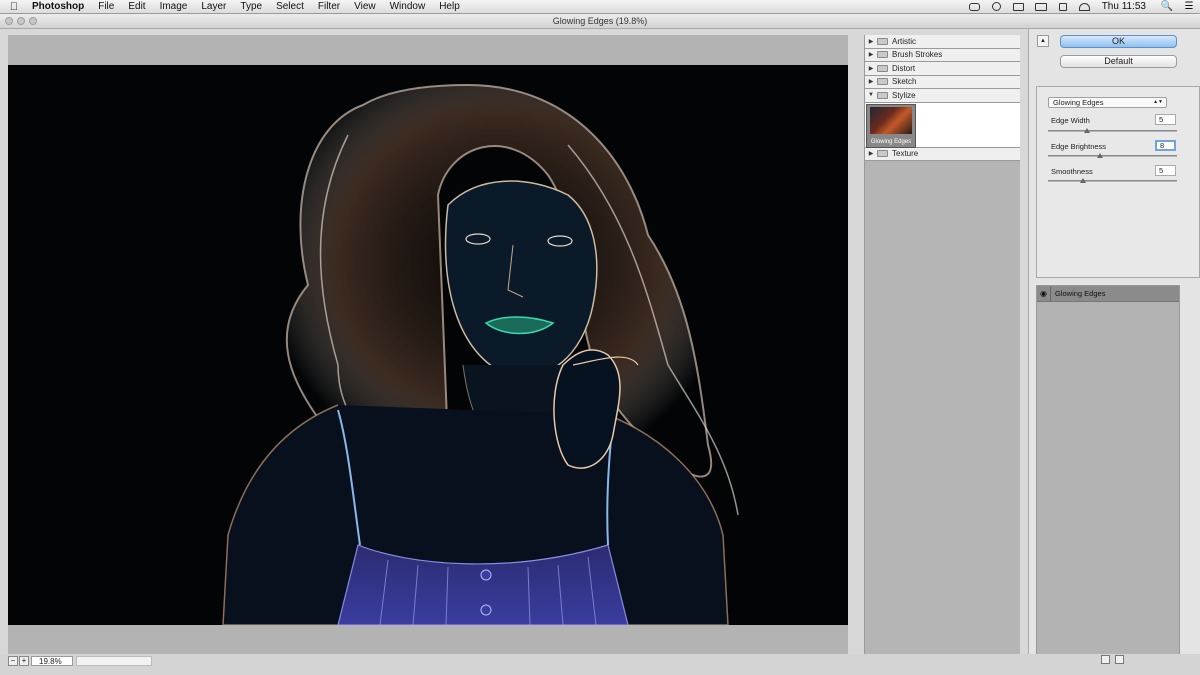 This screenshot has height=675, width=1200. Describe the element at coordinates (871, 95) in the screenshot. I see `disclosure-down-icon: ▼` at that location.